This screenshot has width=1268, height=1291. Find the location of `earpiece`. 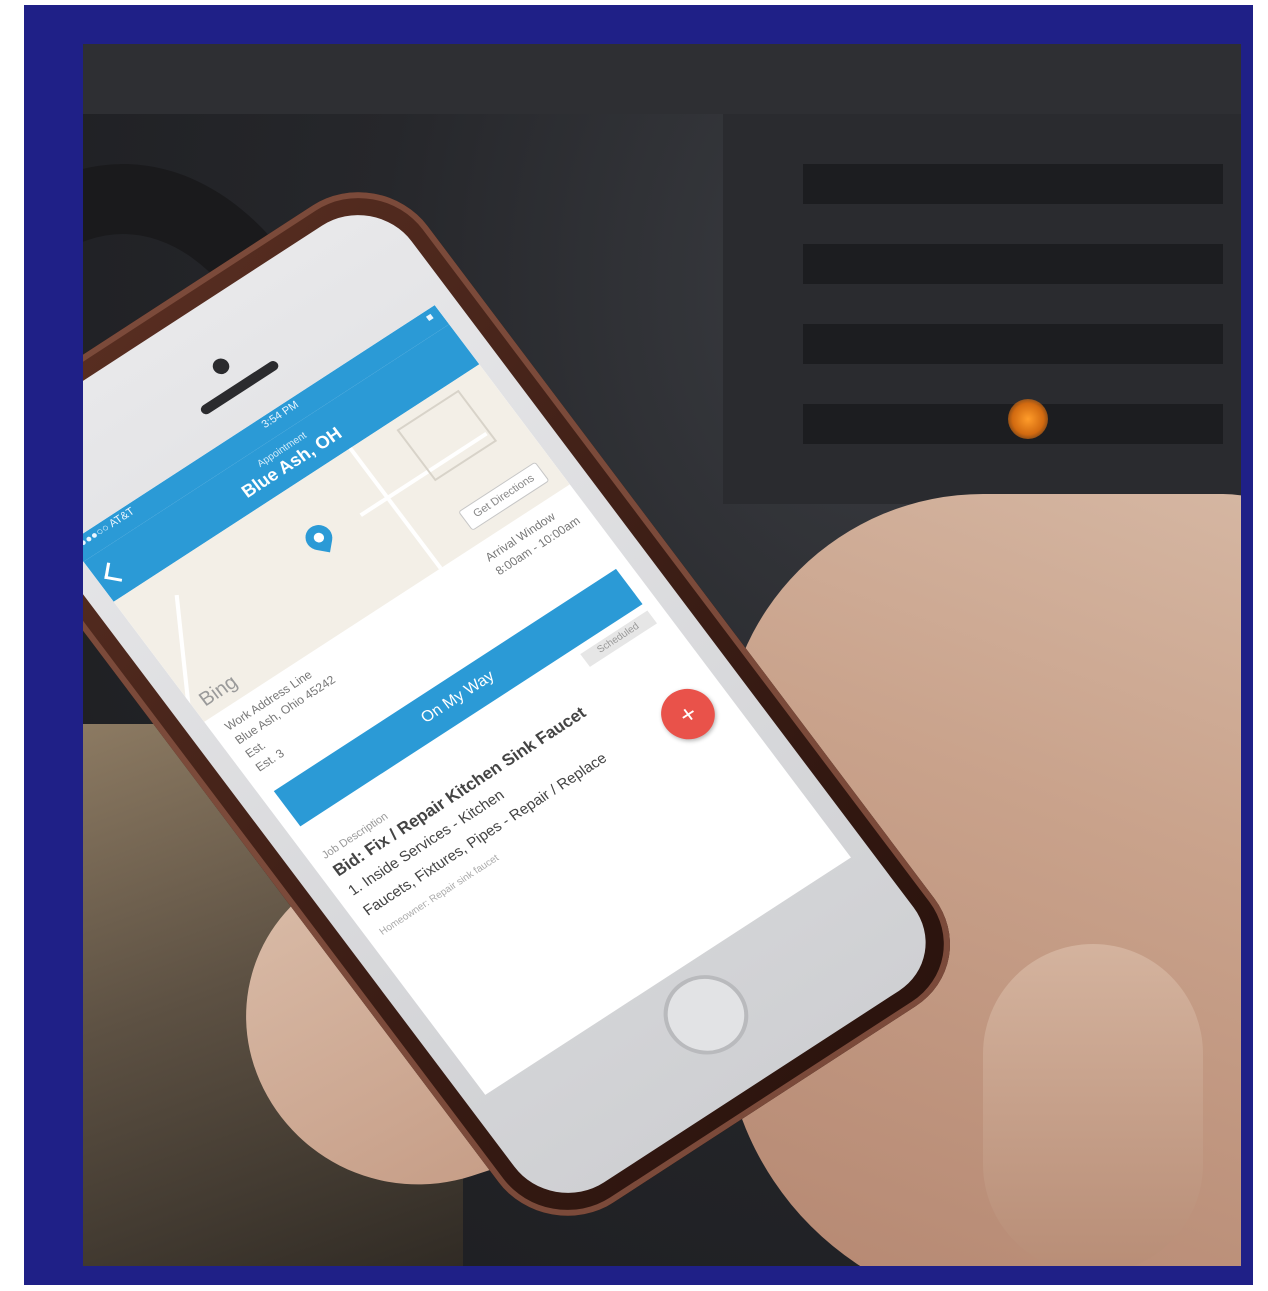

earpiece is located at coordinates (239, 388).